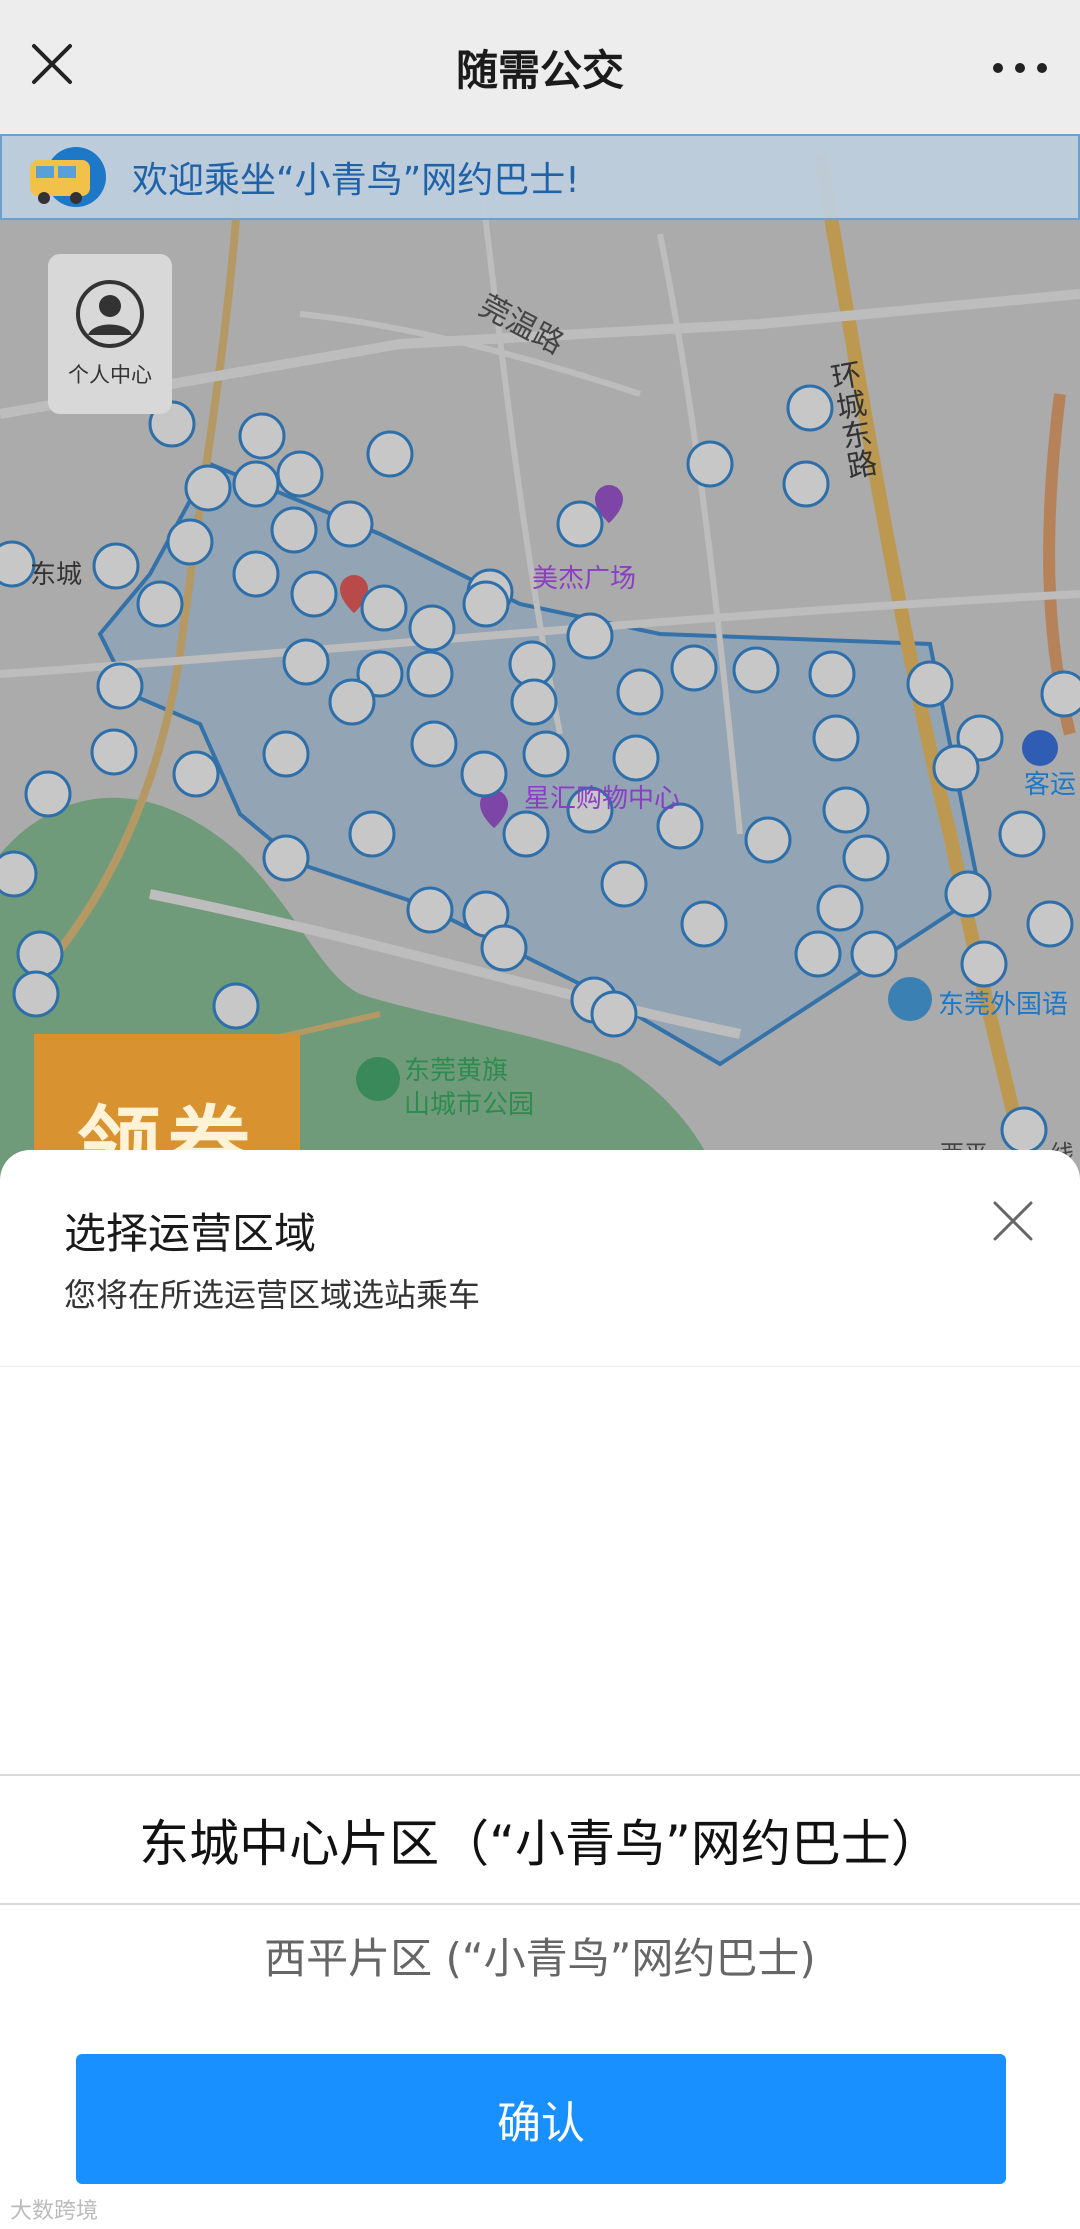  Describe the element at coordinates (1050, 785) in the screenshot. I see `map-label-keyun: 客运` at that location.